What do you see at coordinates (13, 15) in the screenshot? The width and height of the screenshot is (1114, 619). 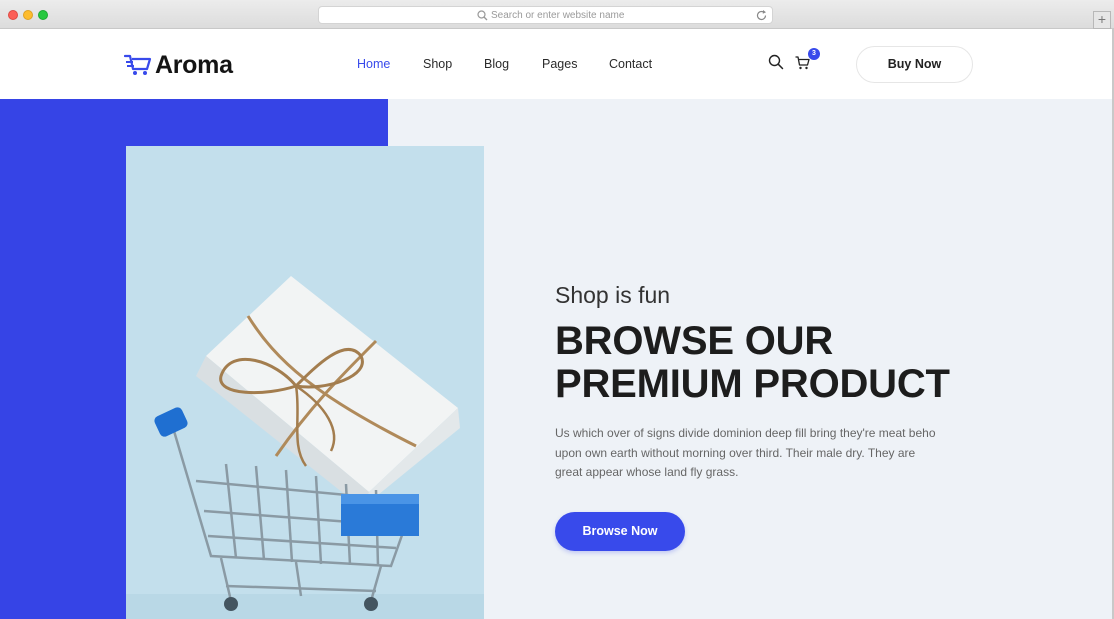 I see `close-window-button` at bounding box center [13, 15].